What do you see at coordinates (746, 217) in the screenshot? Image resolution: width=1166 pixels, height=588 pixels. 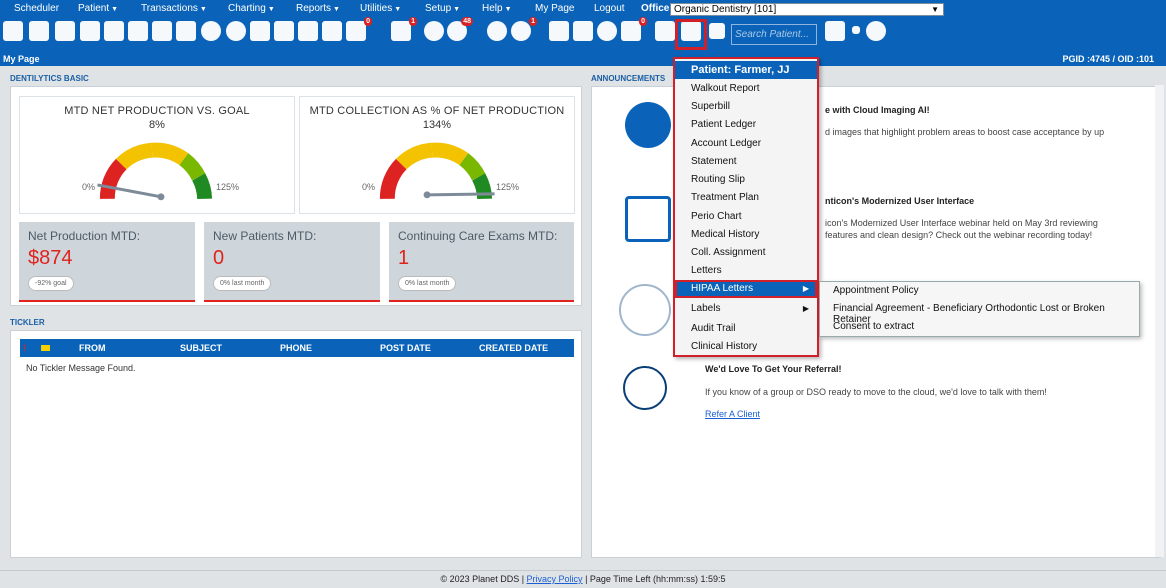 I see `menu-item-perio-chart: Perio Chart` at bounding box center [746, 217].